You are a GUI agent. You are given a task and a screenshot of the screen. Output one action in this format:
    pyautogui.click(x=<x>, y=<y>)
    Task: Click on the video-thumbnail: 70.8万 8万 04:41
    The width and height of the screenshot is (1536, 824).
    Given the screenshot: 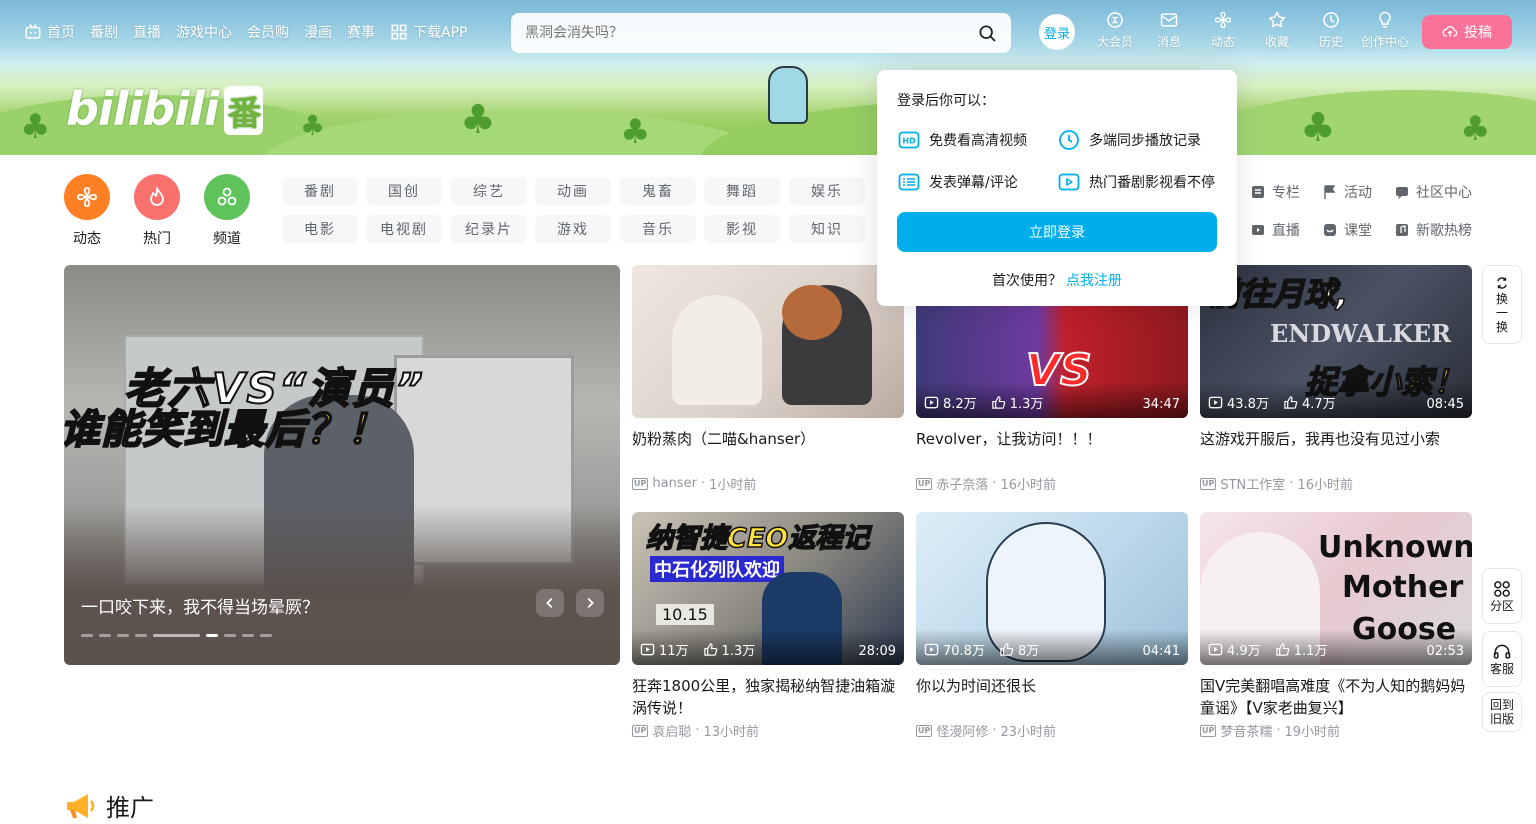 What is the action you would take?
    pyautogui.click(x=1052, y=588)
    